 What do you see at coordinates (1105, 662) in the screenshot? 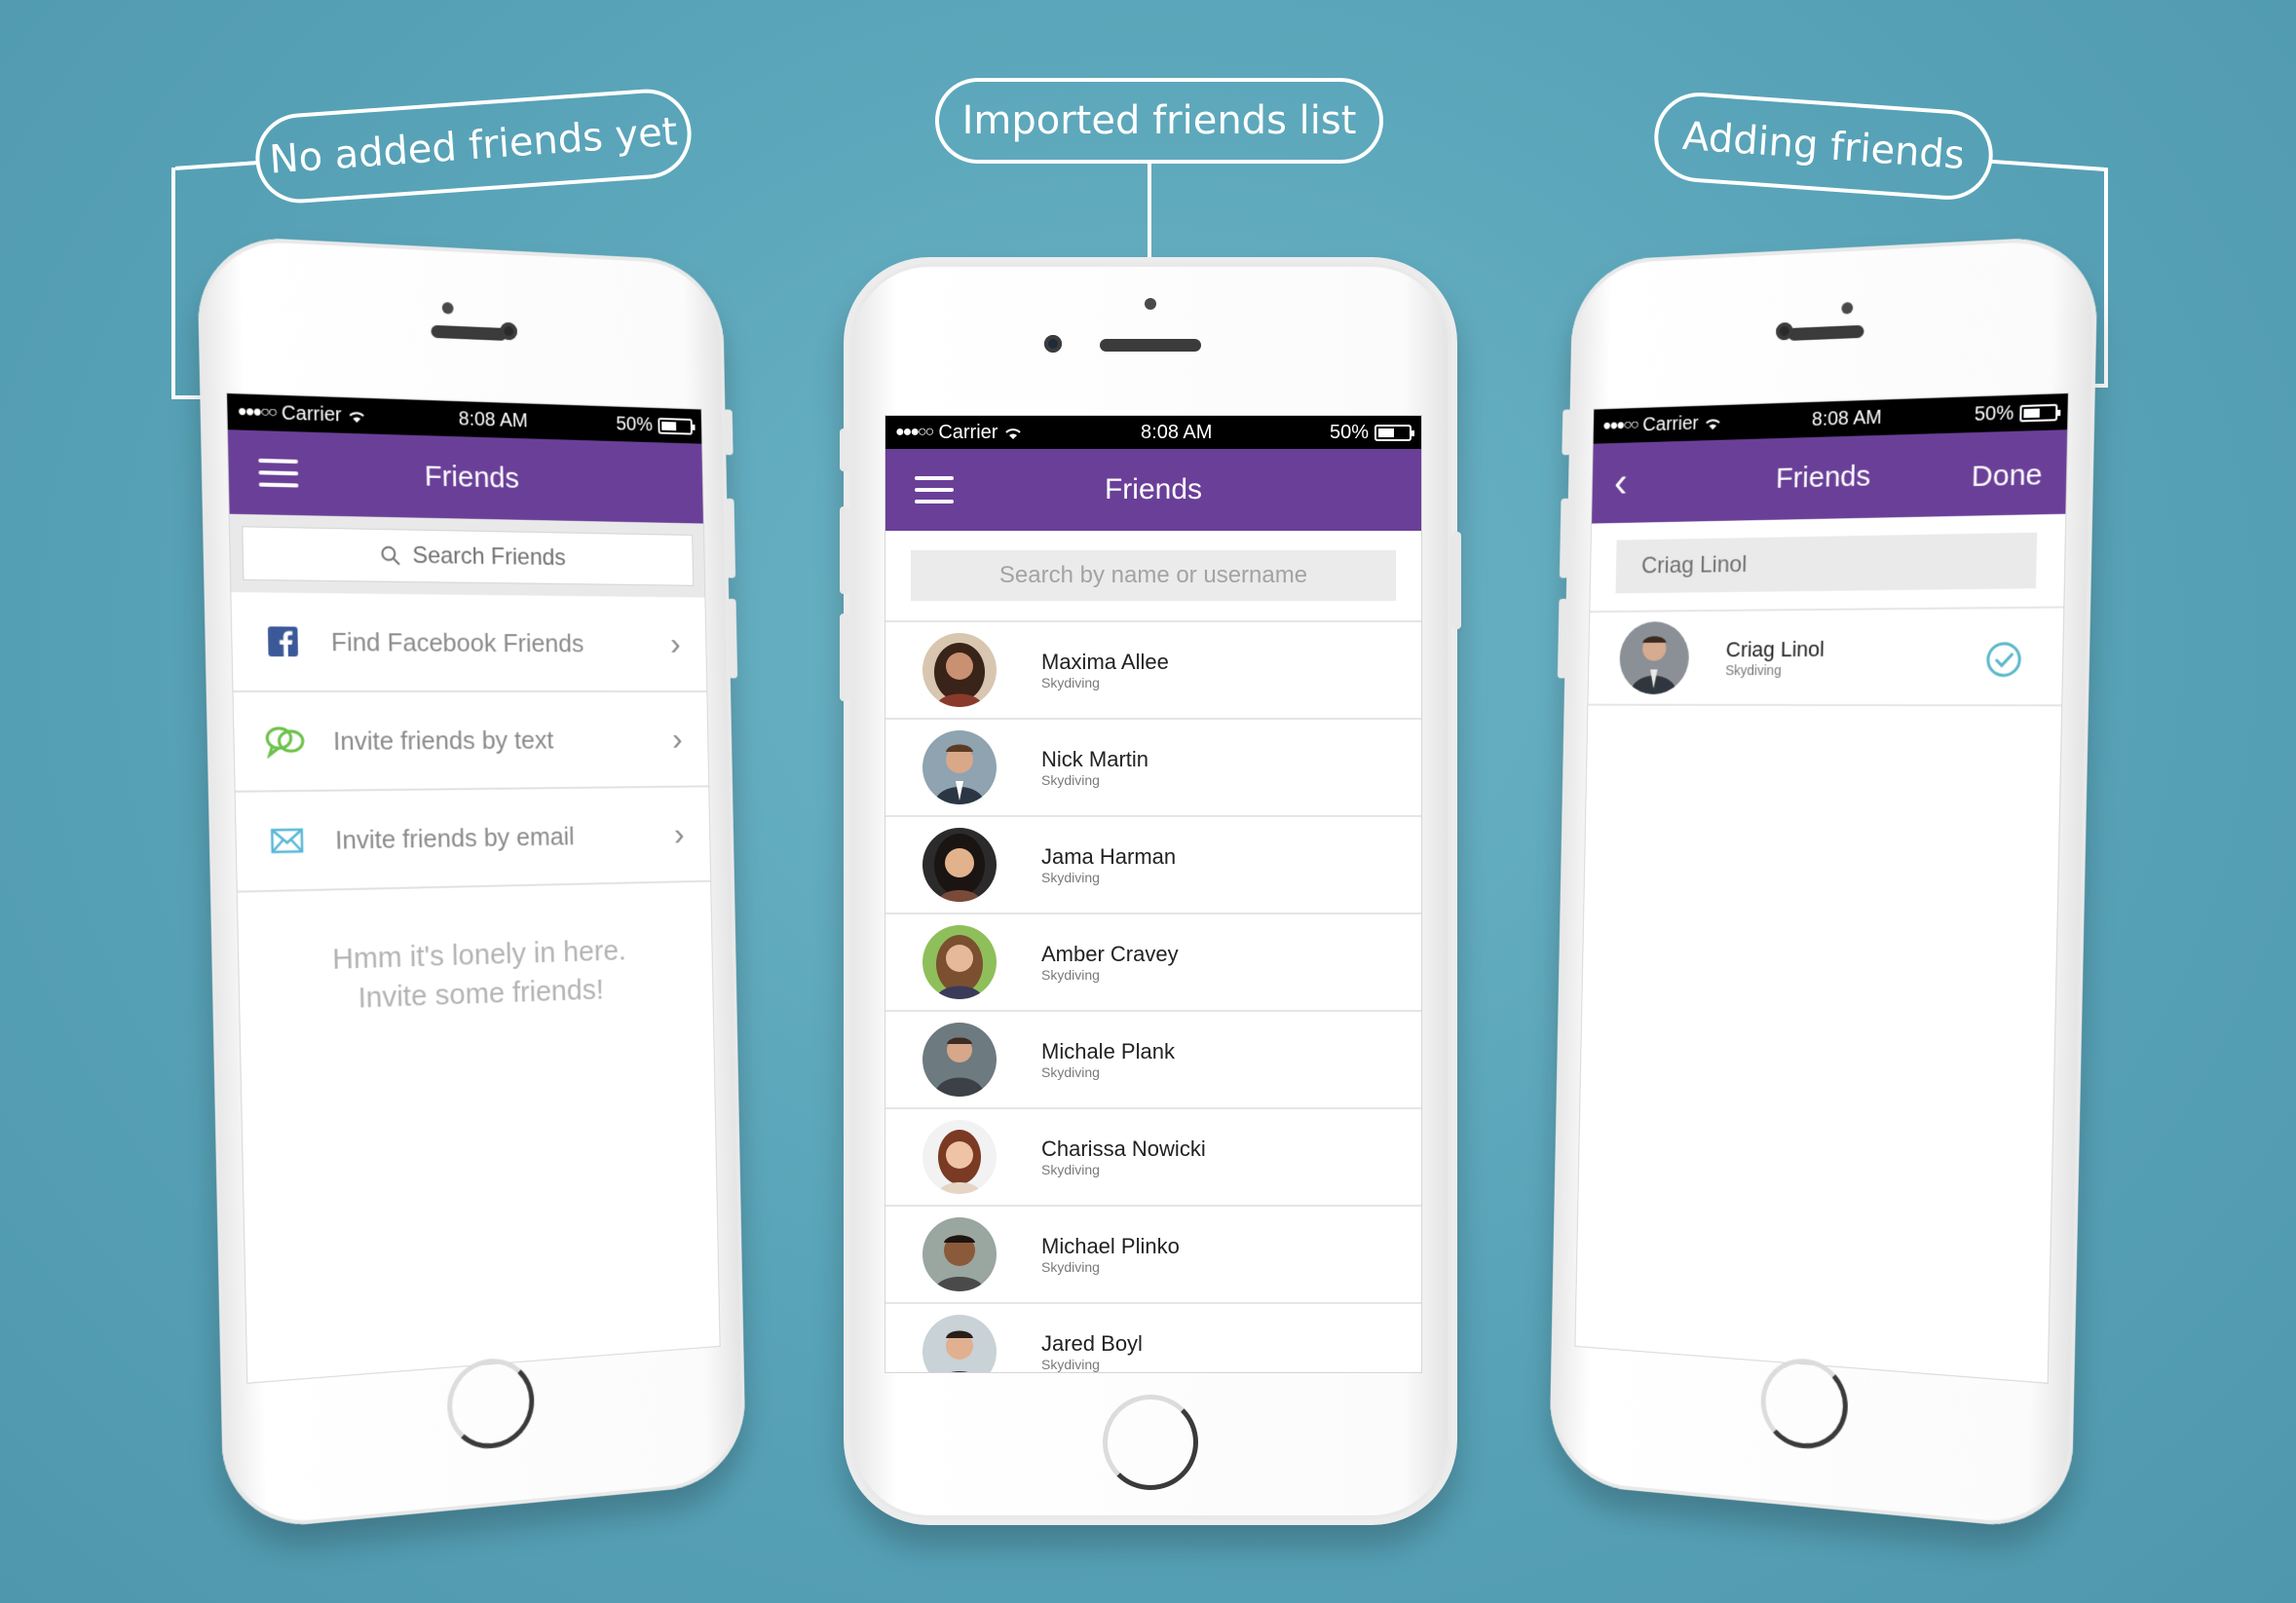
I see `friend-name: Maxima Allee` at bounding box center [1105, 662].